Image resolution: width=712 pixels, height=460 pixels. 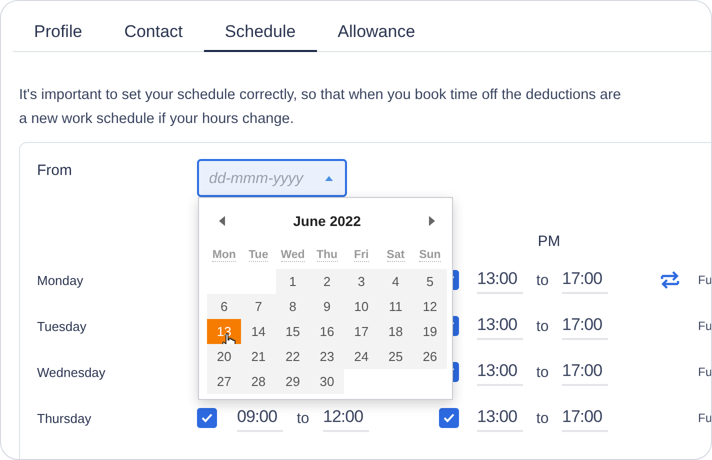 What do you see at coordinates (346, 418) in the screenshot?
I see `time-field: 12:00` at bounding box center [346, 418].